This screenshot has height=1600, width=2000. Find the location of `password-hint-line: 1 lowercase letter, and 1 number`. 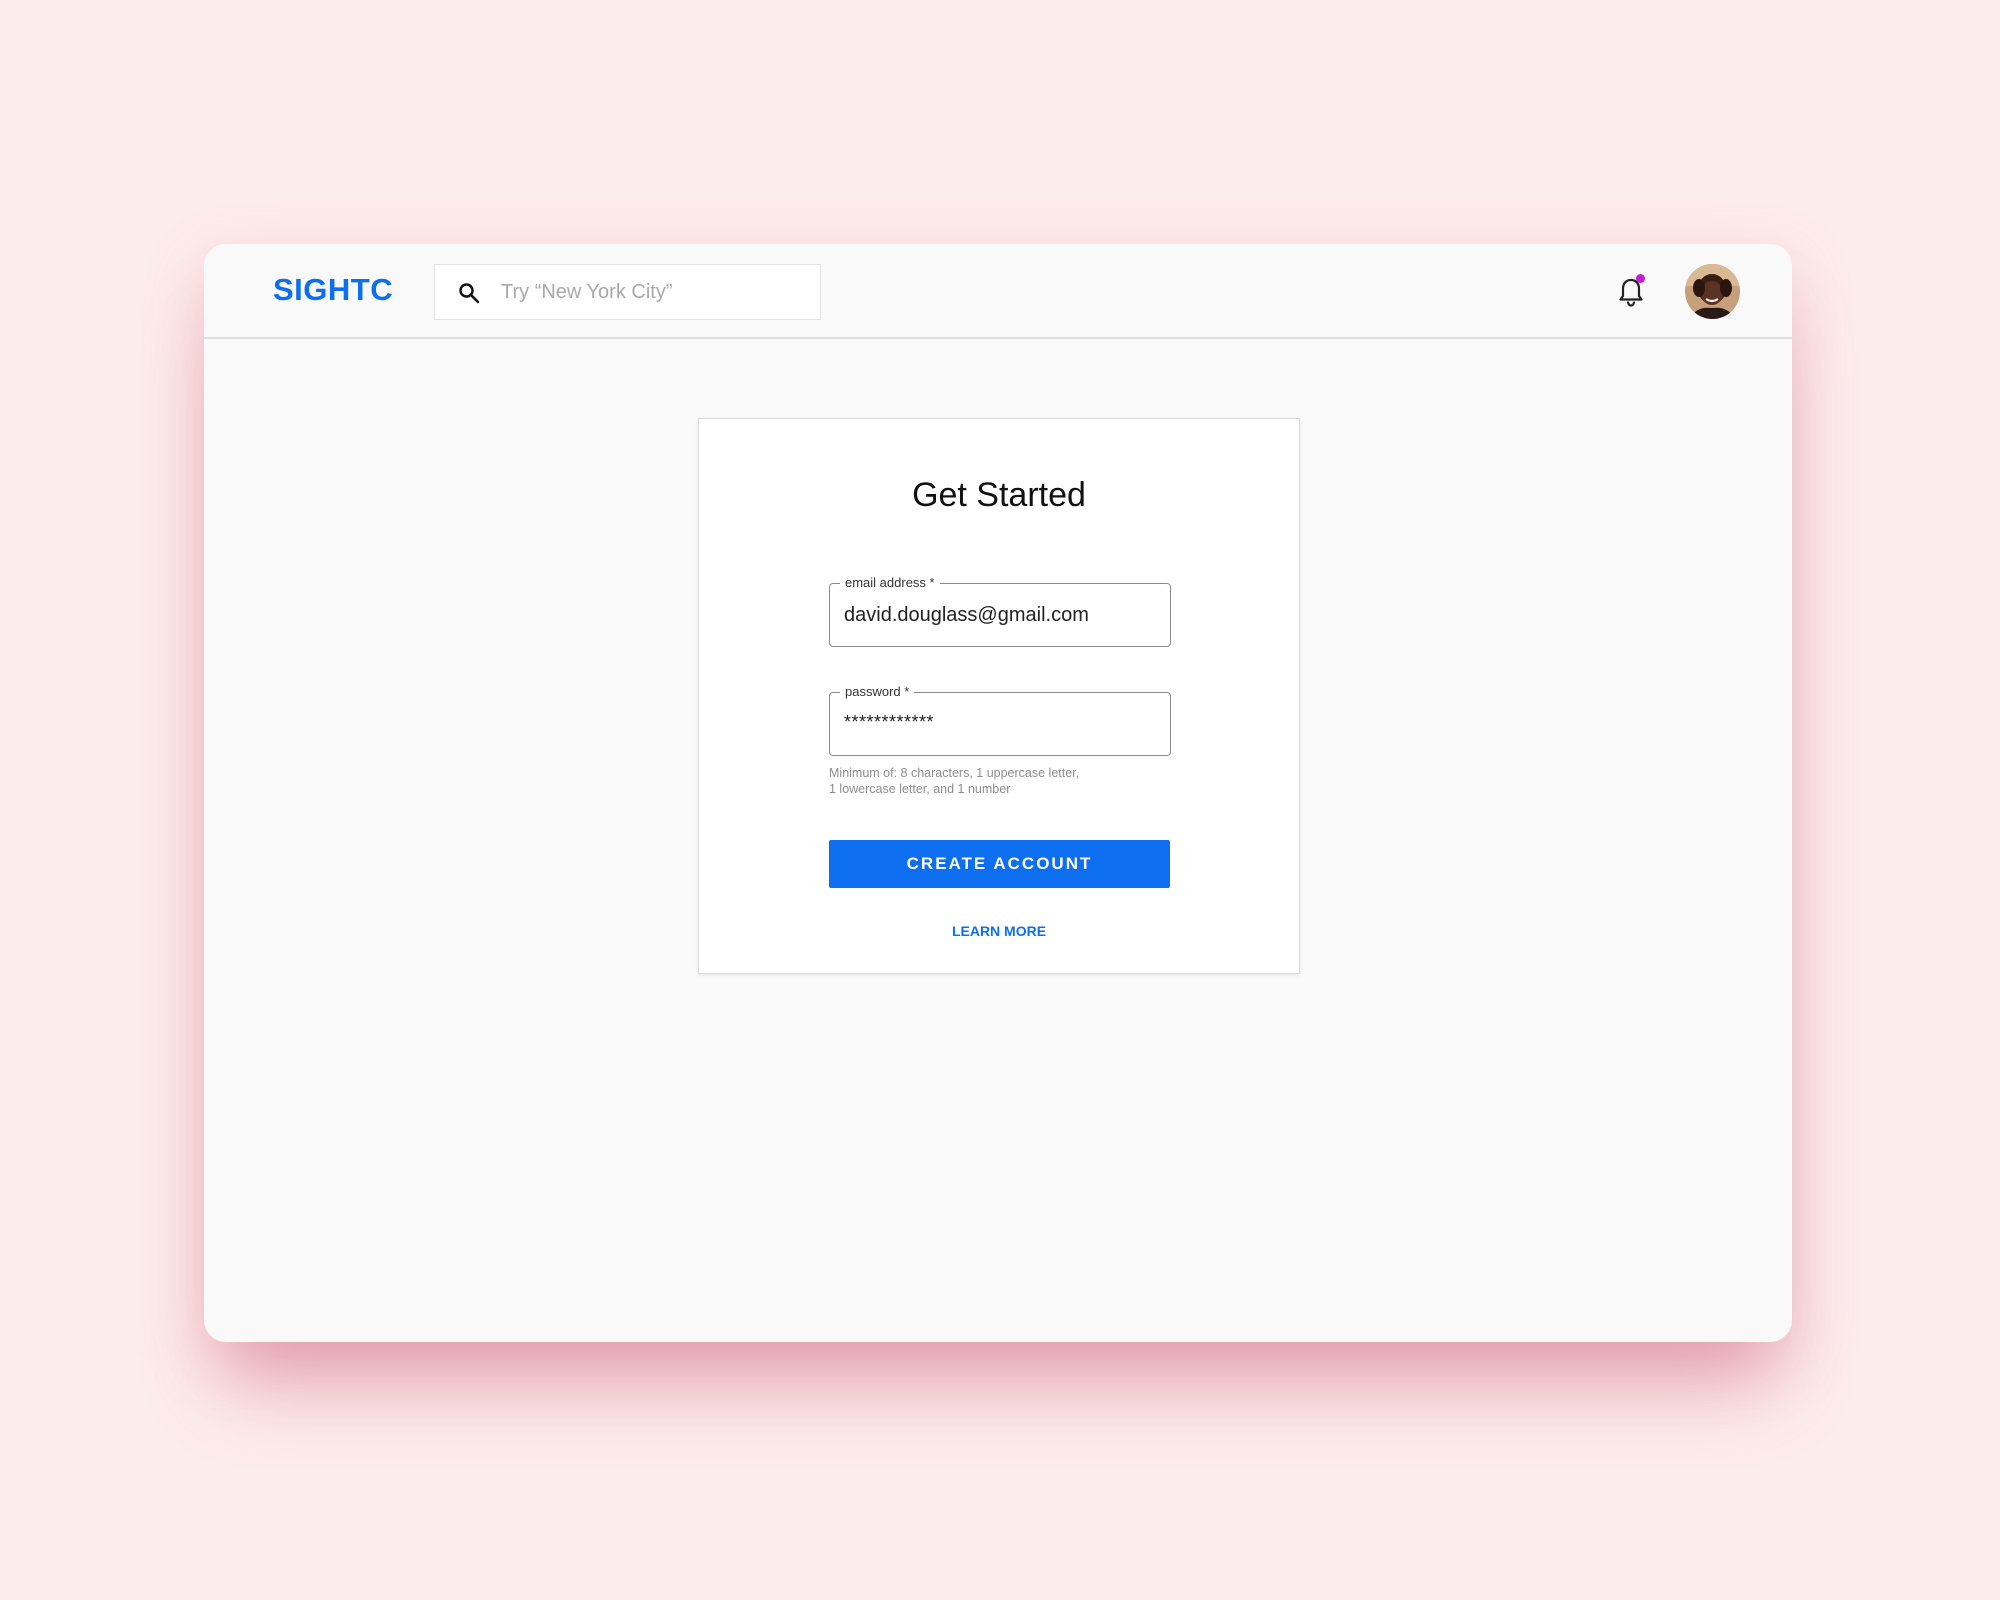

password-hint-line: 1 lowercase letter, and 1 number is located at coordinates (920, 789).